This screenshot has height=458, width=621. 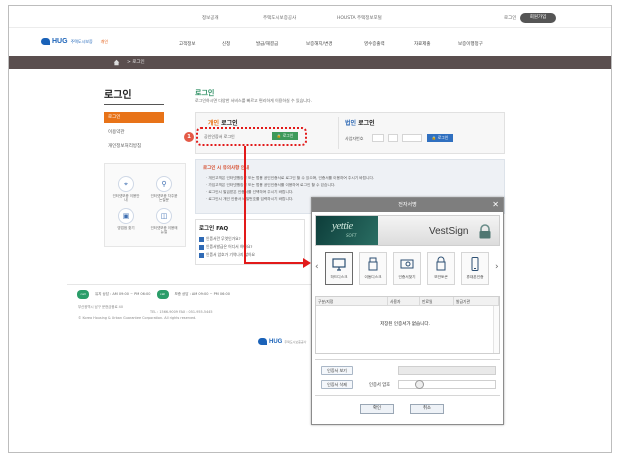 What do you see at coordinates (307, 263) in the screenshot?
I see `arrow-head-icon` at bounding box center [307, 263].